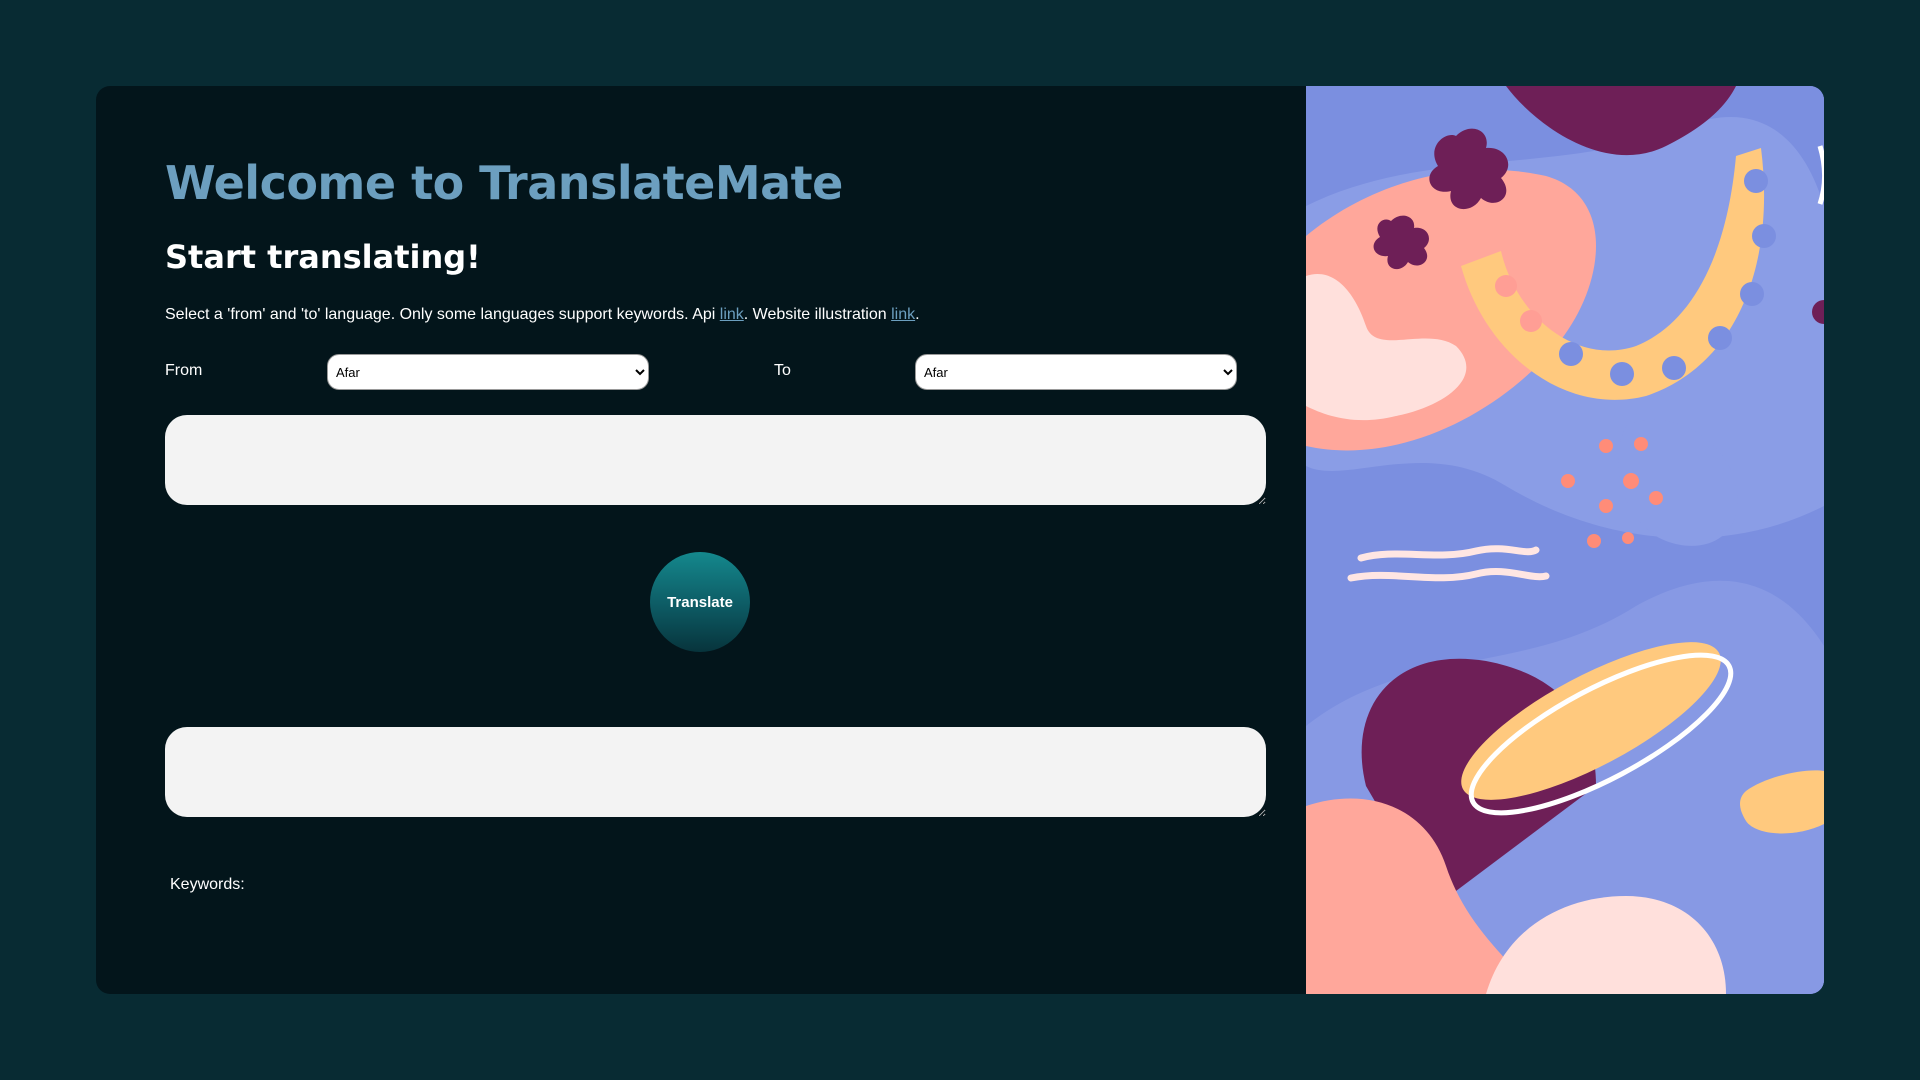 The width and height of the screenshot is (1920, 1080). What do you see at coordinates (732, 314) in the screenshot?
I see `api-link: link` at bounding box center [732, 314].